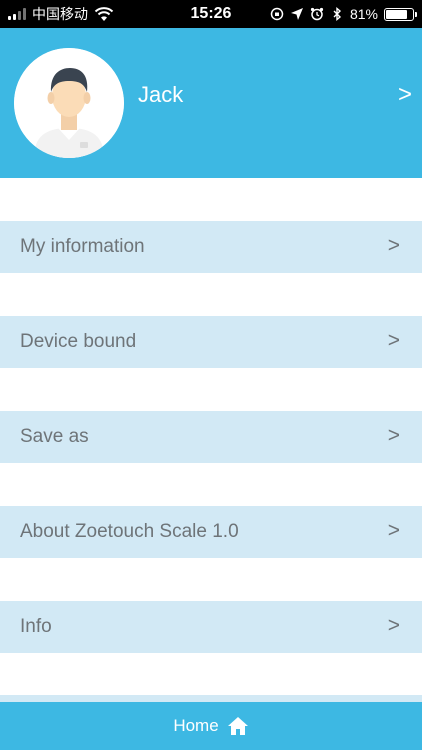  I want to click on menu-item-label: Info, so click(36, 626).